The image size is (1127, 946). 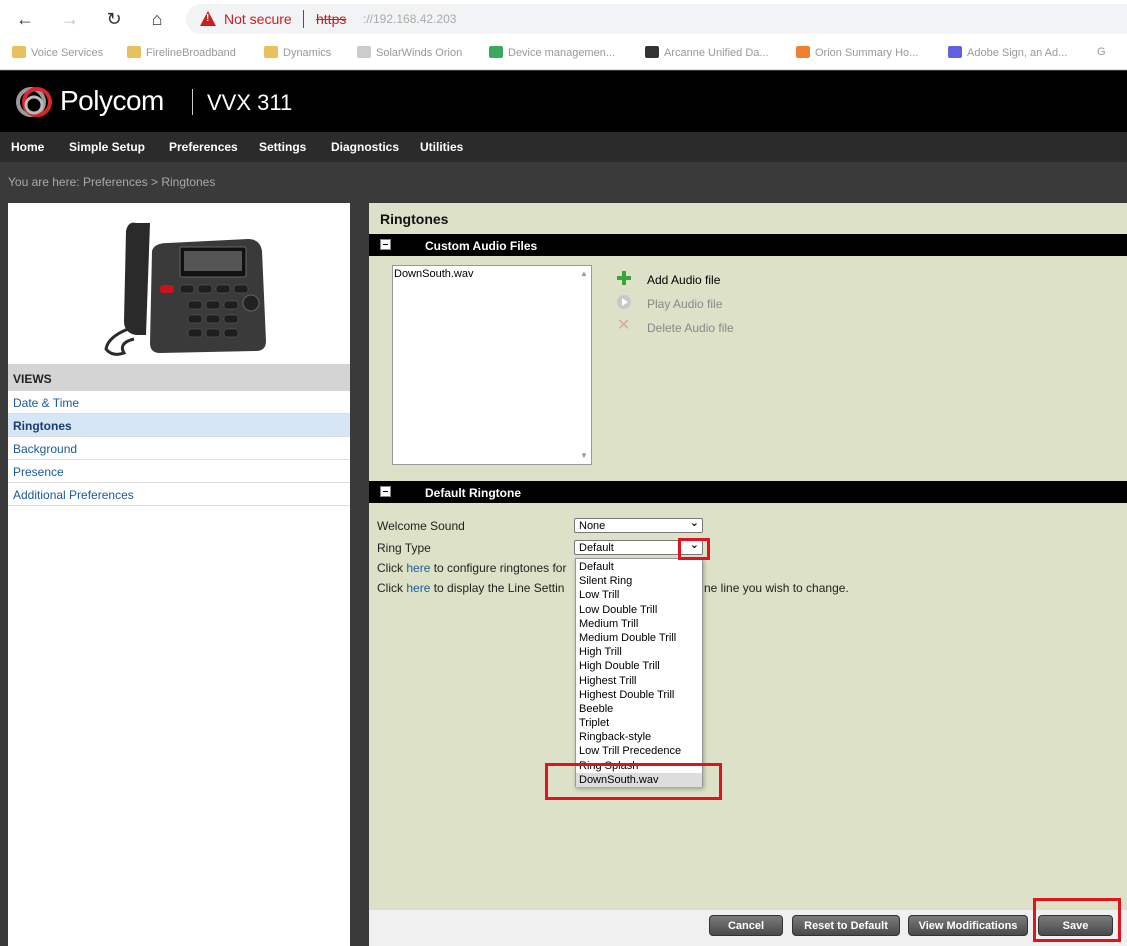 I want to click on ring-option: Low Trill, so click(x=639, y=595).